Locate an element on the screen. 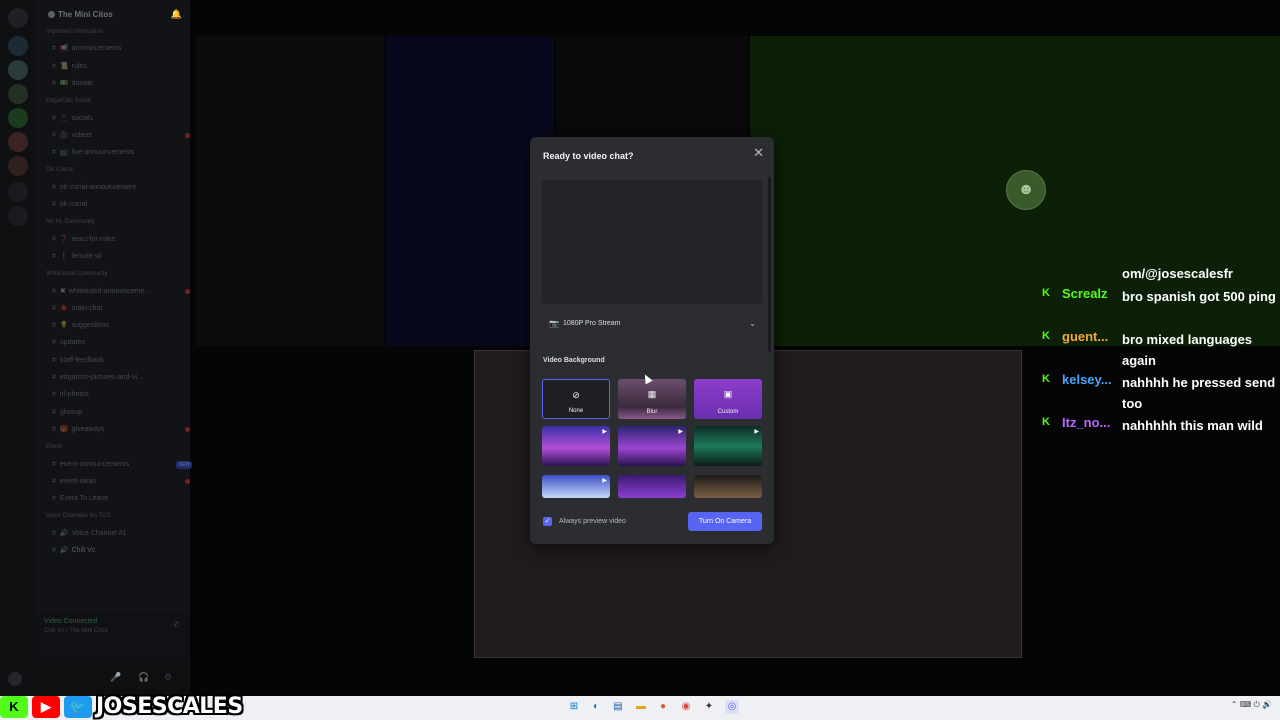  background-option-blur: ▦ Blur is located at coordinates (652, 399).